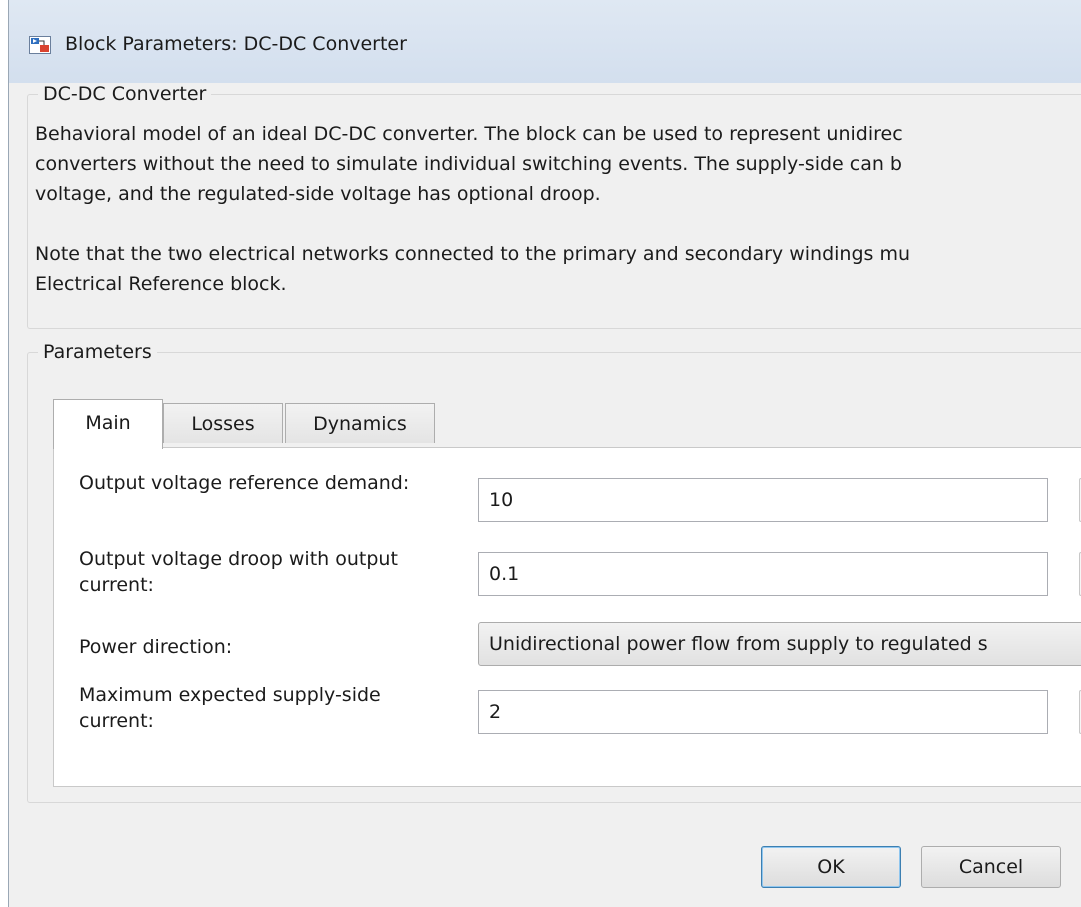  What do you see at coordinates (763, 574) in the screenshot?
I see `output-voltage-droop-input` at bounding box center [763, 574].